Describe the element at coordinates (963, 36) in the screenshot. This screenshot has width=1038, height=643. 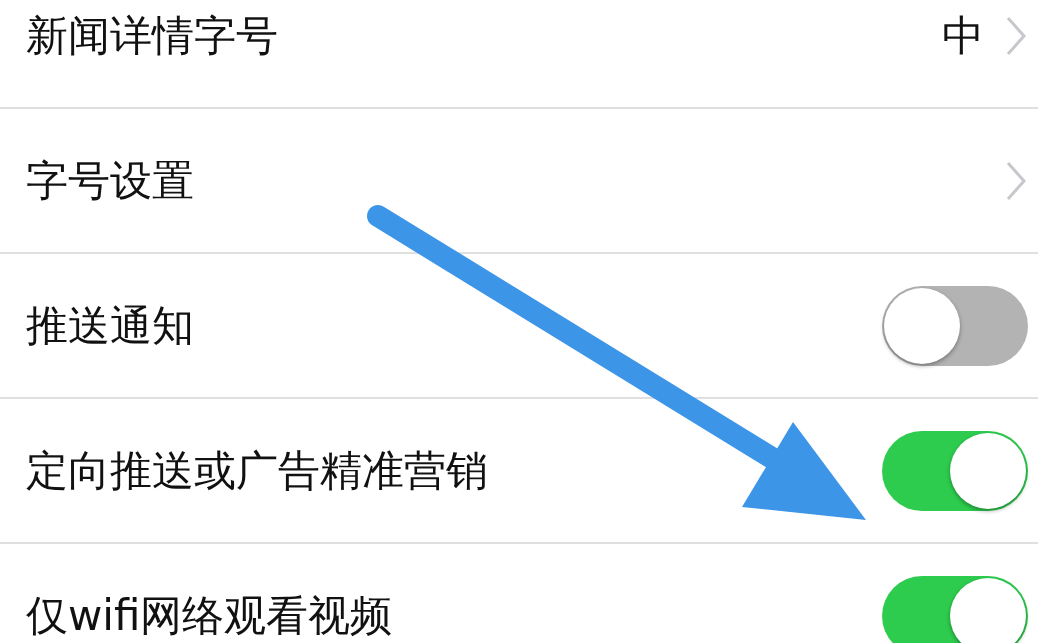
I see `setting-value: 中` at that location.